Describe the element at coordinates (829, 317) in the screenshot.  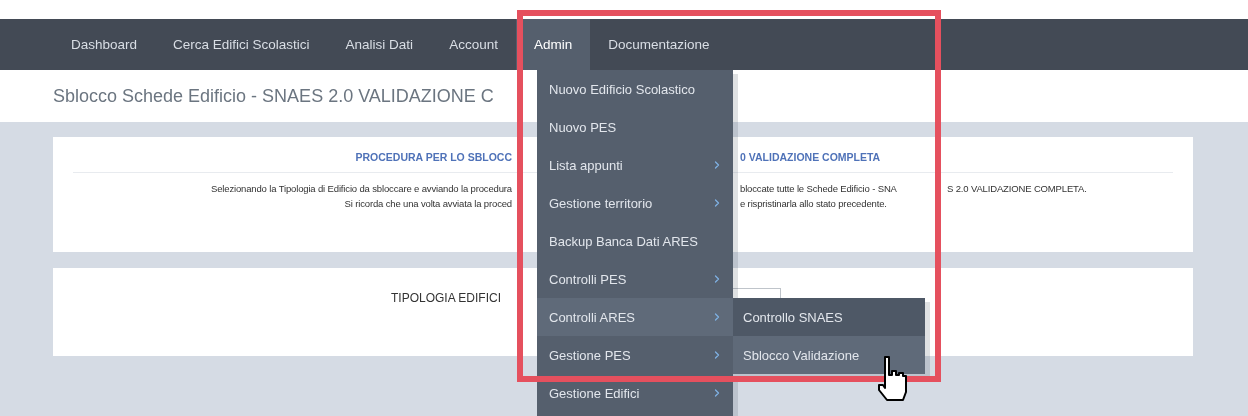
I see `menu-item: Controllo SNAES` at that location.